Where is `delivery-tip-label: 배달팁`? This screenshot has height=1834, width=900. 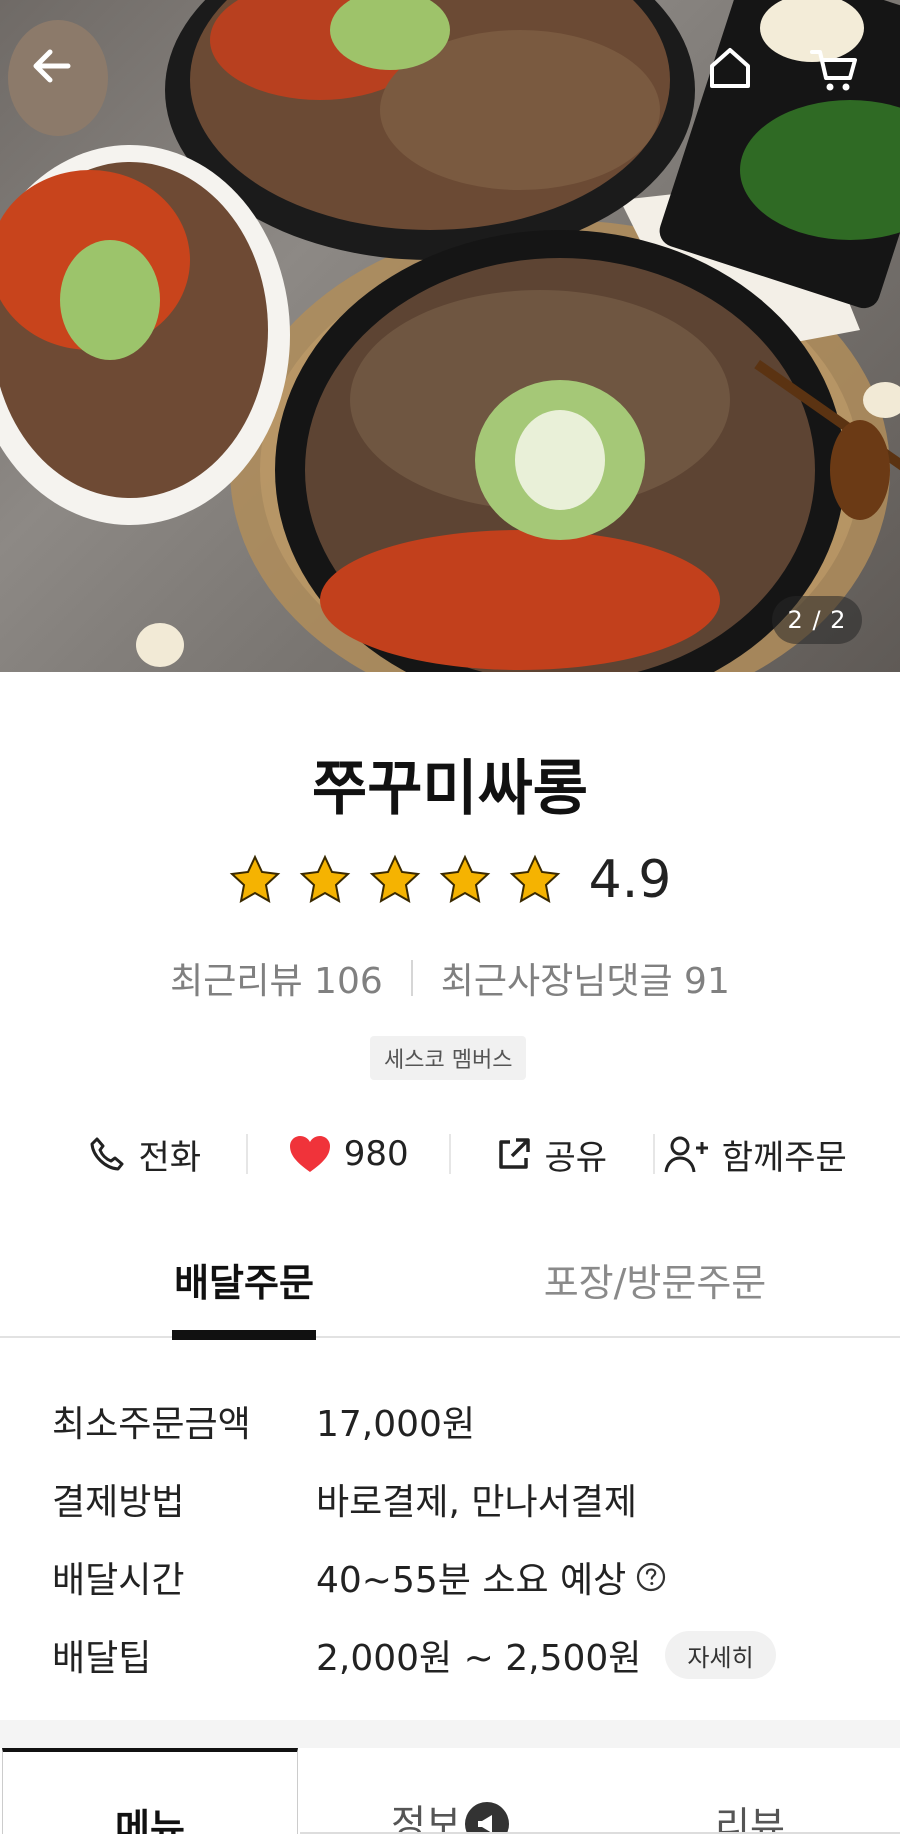 delivery-tip-label: 배달팁 is located at coordinates (102, 1658).